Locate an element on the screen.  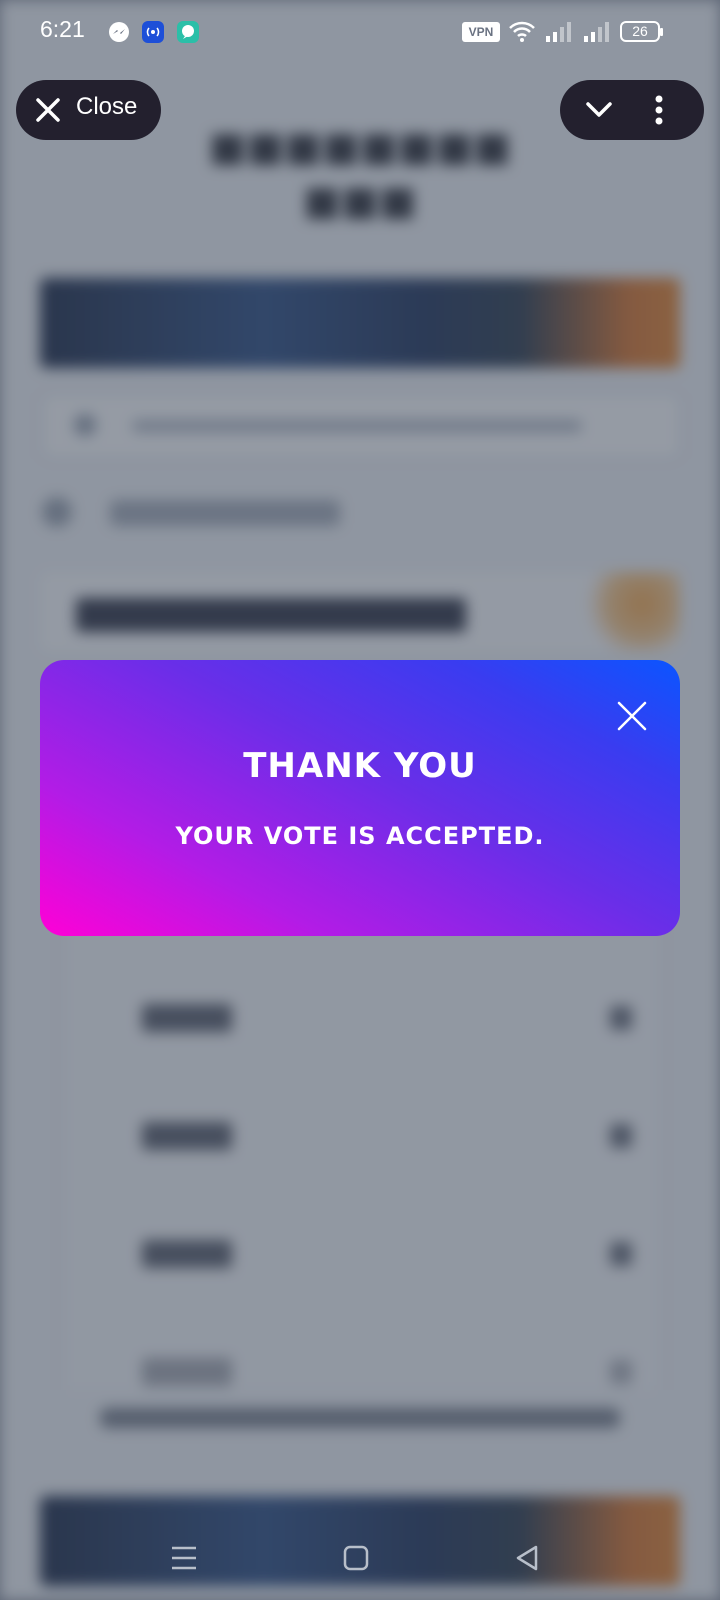
home-icon is located at coordinates (356, 1558).